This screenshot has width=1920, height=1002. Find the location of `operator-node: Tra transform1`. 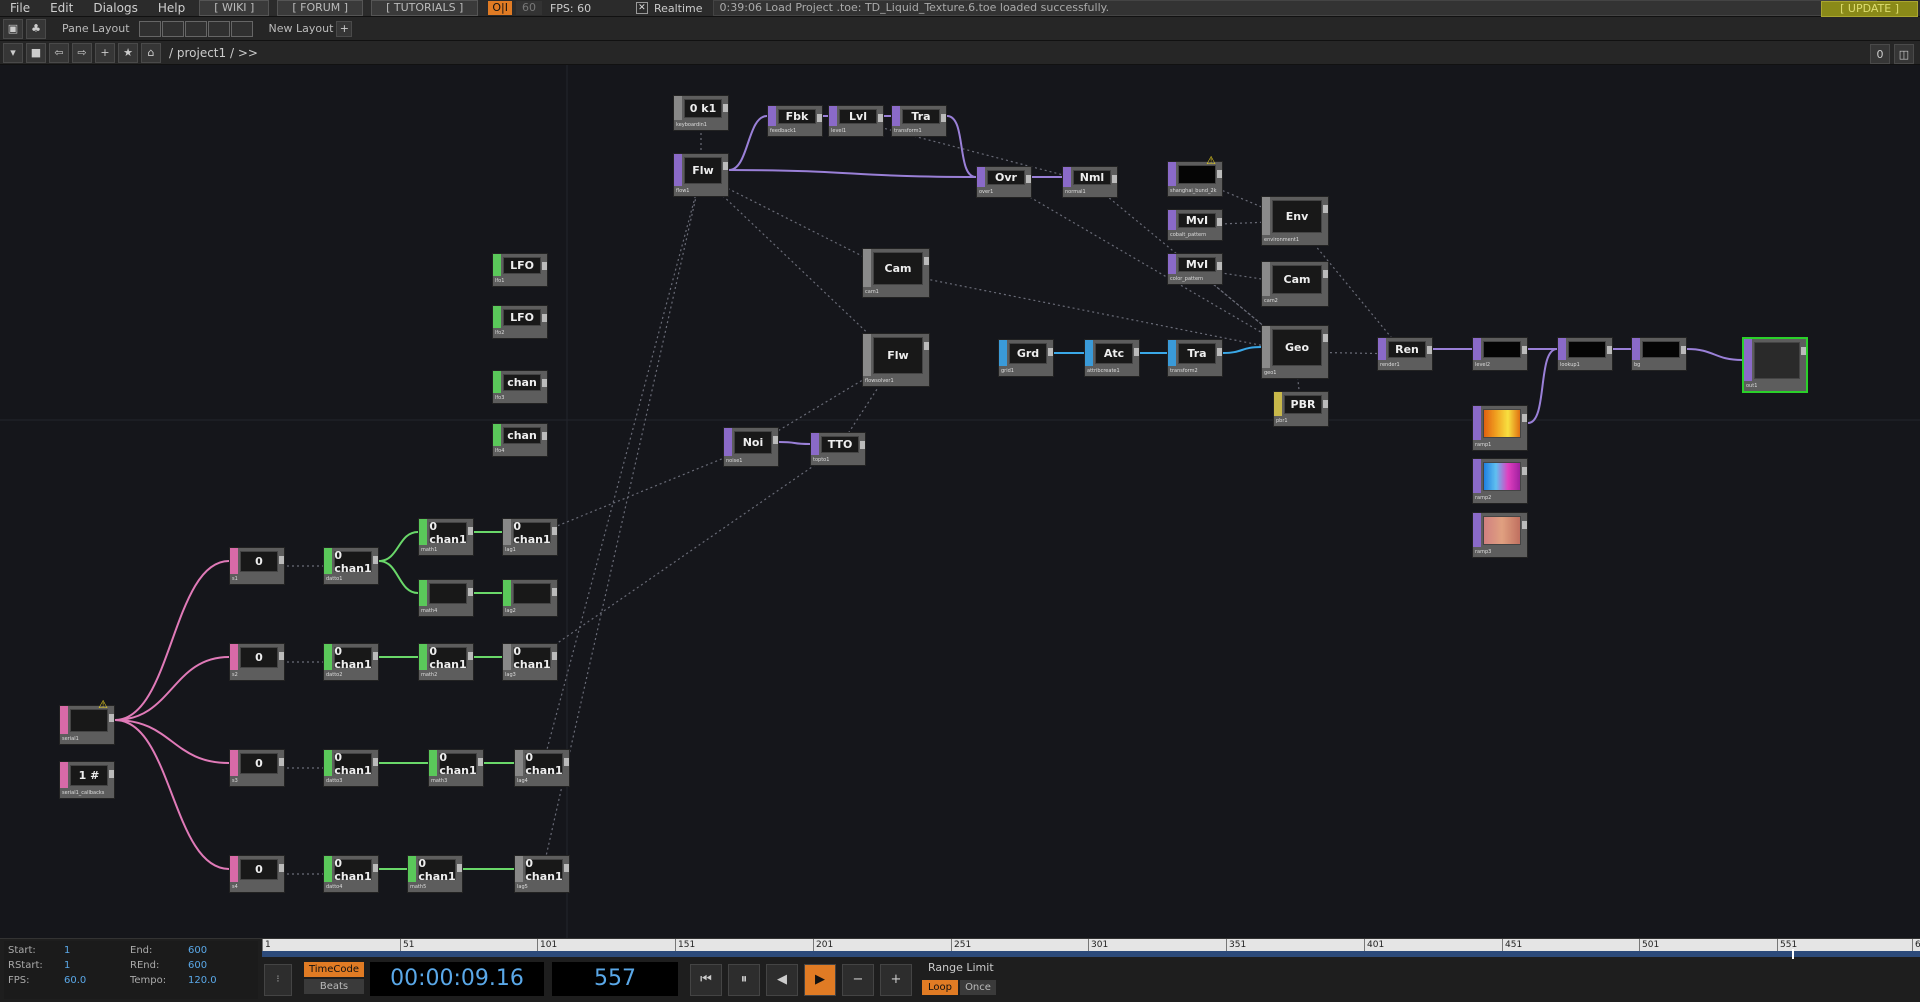

operator-node: Tra transform1 is located at coordinates (919, 121).